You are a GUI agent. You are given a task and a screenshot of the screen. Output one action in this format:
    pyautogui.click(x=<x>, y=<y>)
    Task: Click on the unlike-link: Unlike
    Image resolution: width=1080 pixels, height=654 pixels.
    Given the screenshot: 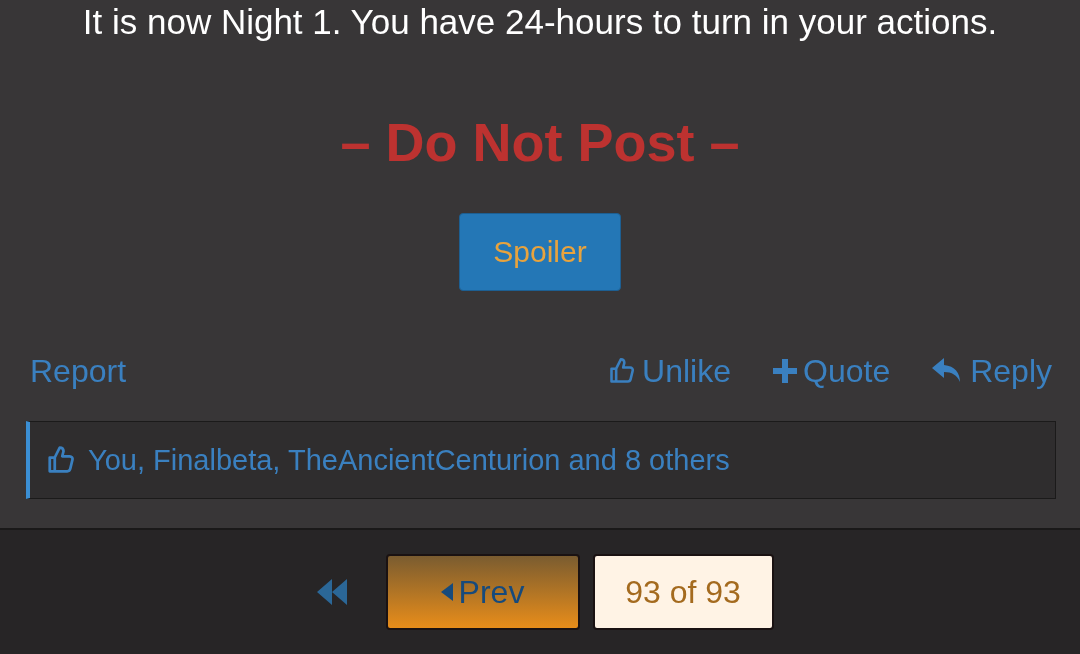 What is the action you would take?
    pyautogui.click(x=669, y=371)
    